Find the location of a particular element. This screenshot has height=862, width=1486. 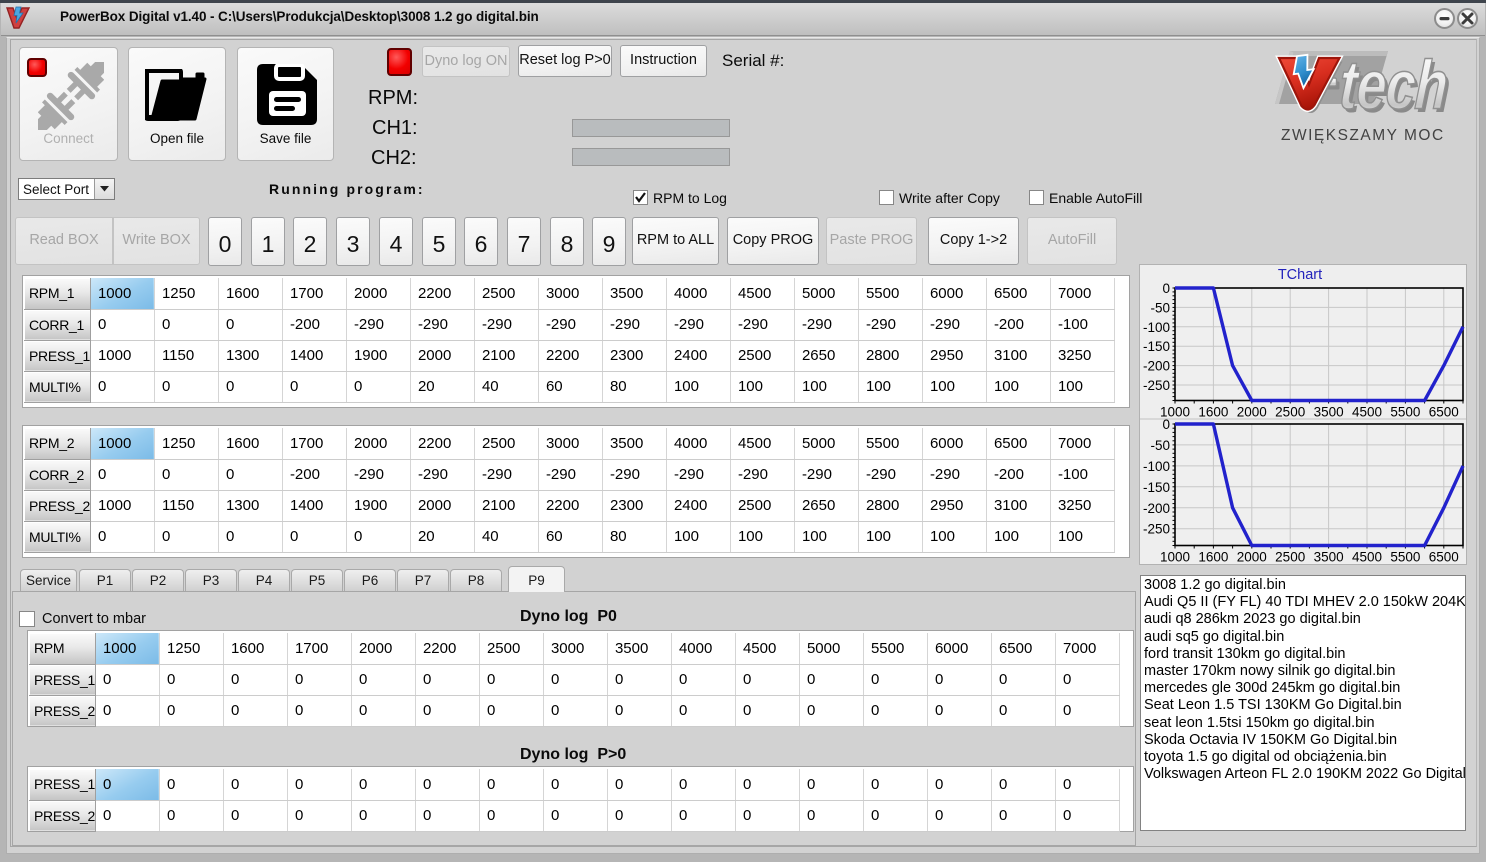

svg-text: TChart is located at coordinates (1300, 275).